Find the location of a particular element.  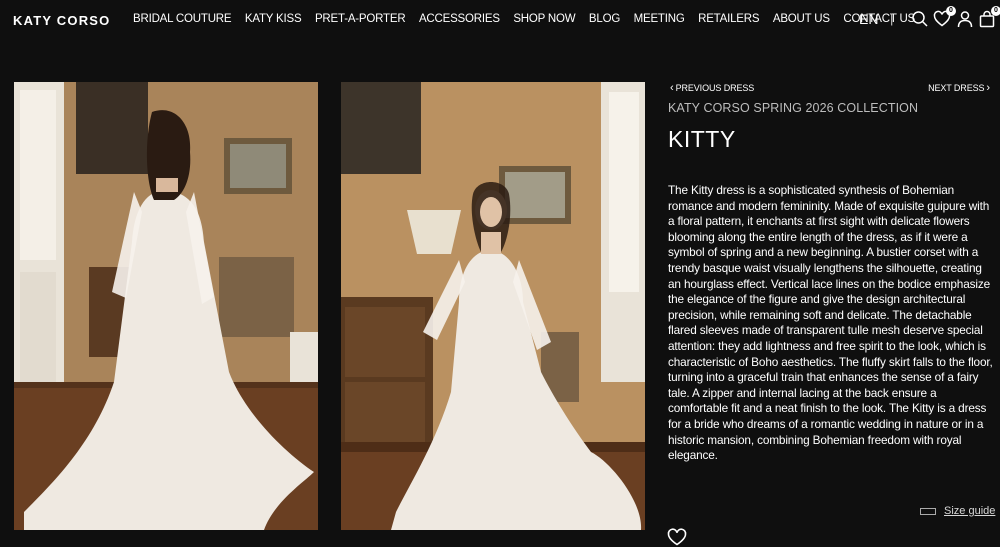

collection-title: KATY CORSO SPRING 2026 COLLECTION is located at coordinates (793, 108).